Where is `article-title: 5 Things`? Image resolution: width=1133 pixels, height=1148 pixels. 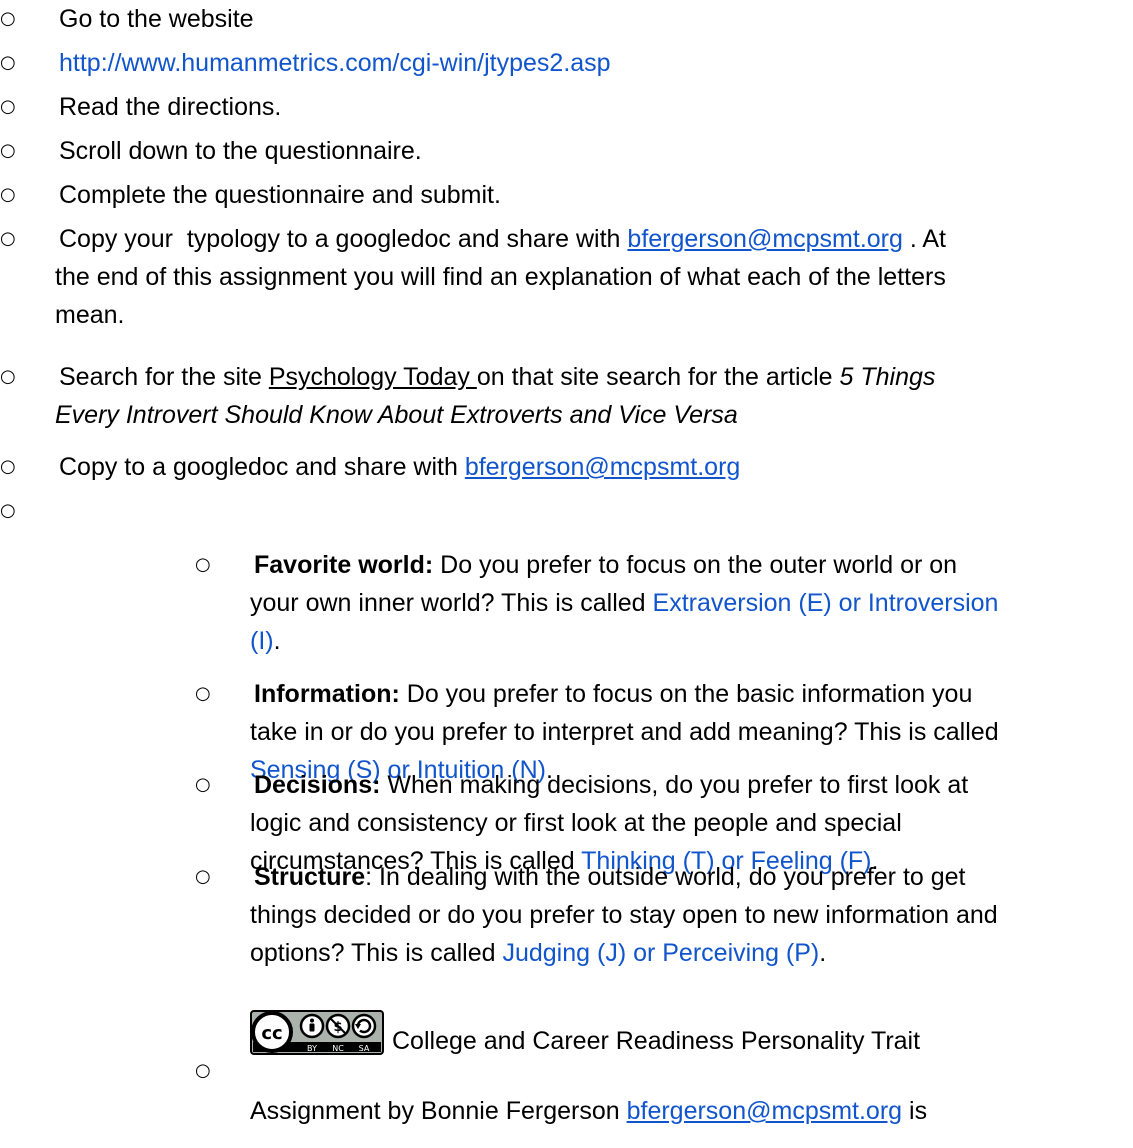
article-title: 5 Things is located at coordinates (887, 377).